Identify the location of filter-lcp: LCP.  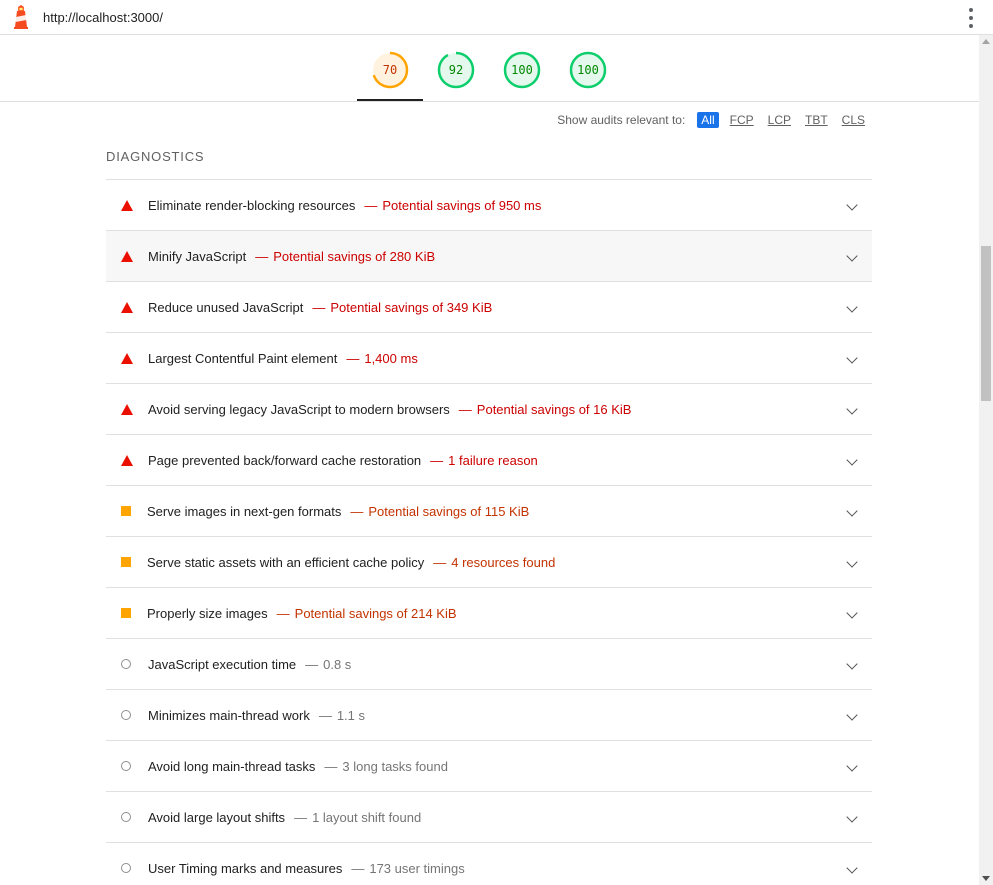
(779, 120).